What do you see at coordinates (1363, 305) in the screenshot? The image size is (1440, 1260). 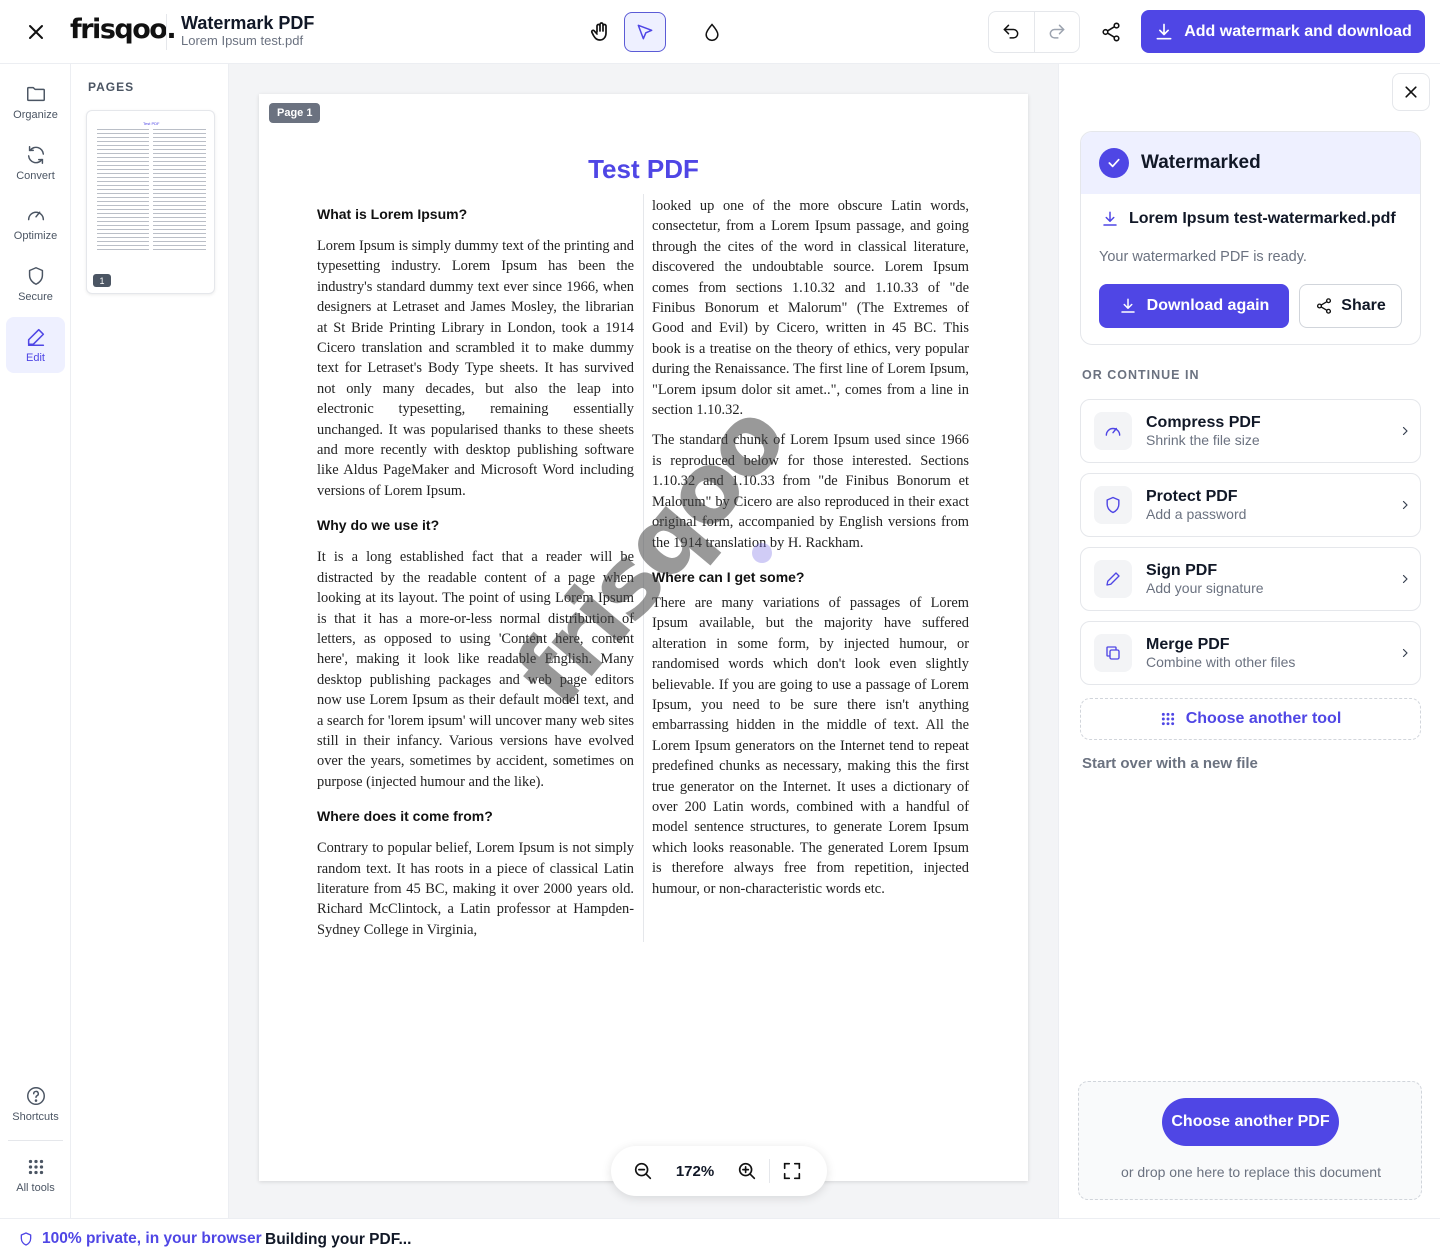 I see `share-label: Share` at bounding box center [1363, 305].